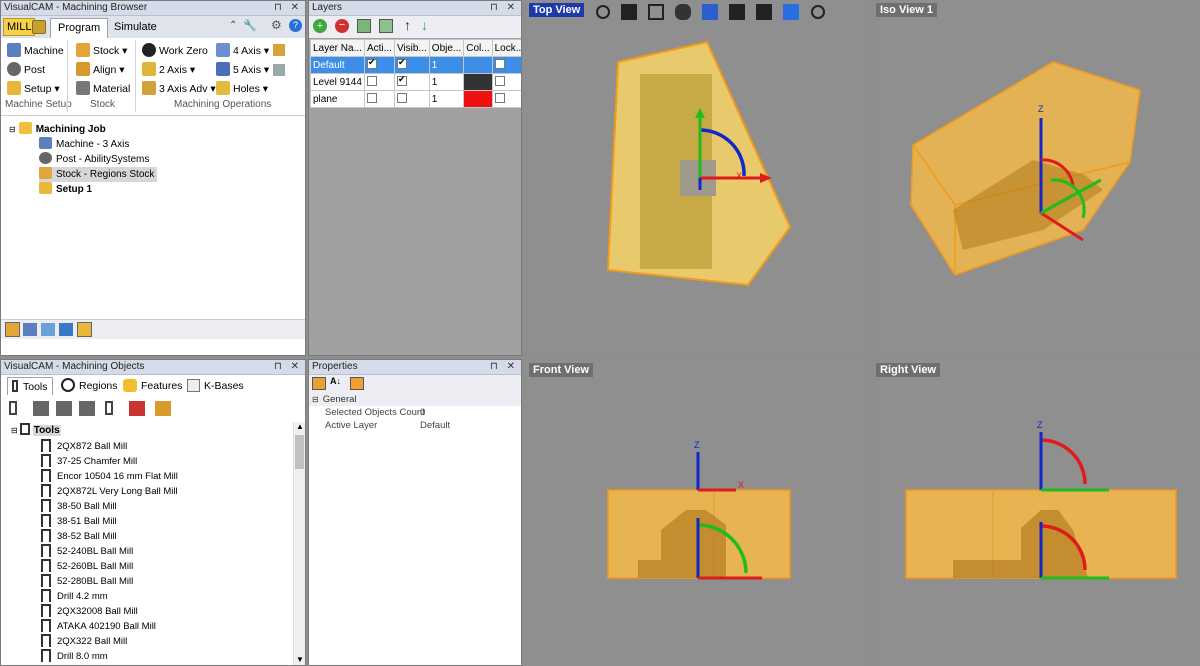  I want to click on layer-name: plane, so click(337, 99).